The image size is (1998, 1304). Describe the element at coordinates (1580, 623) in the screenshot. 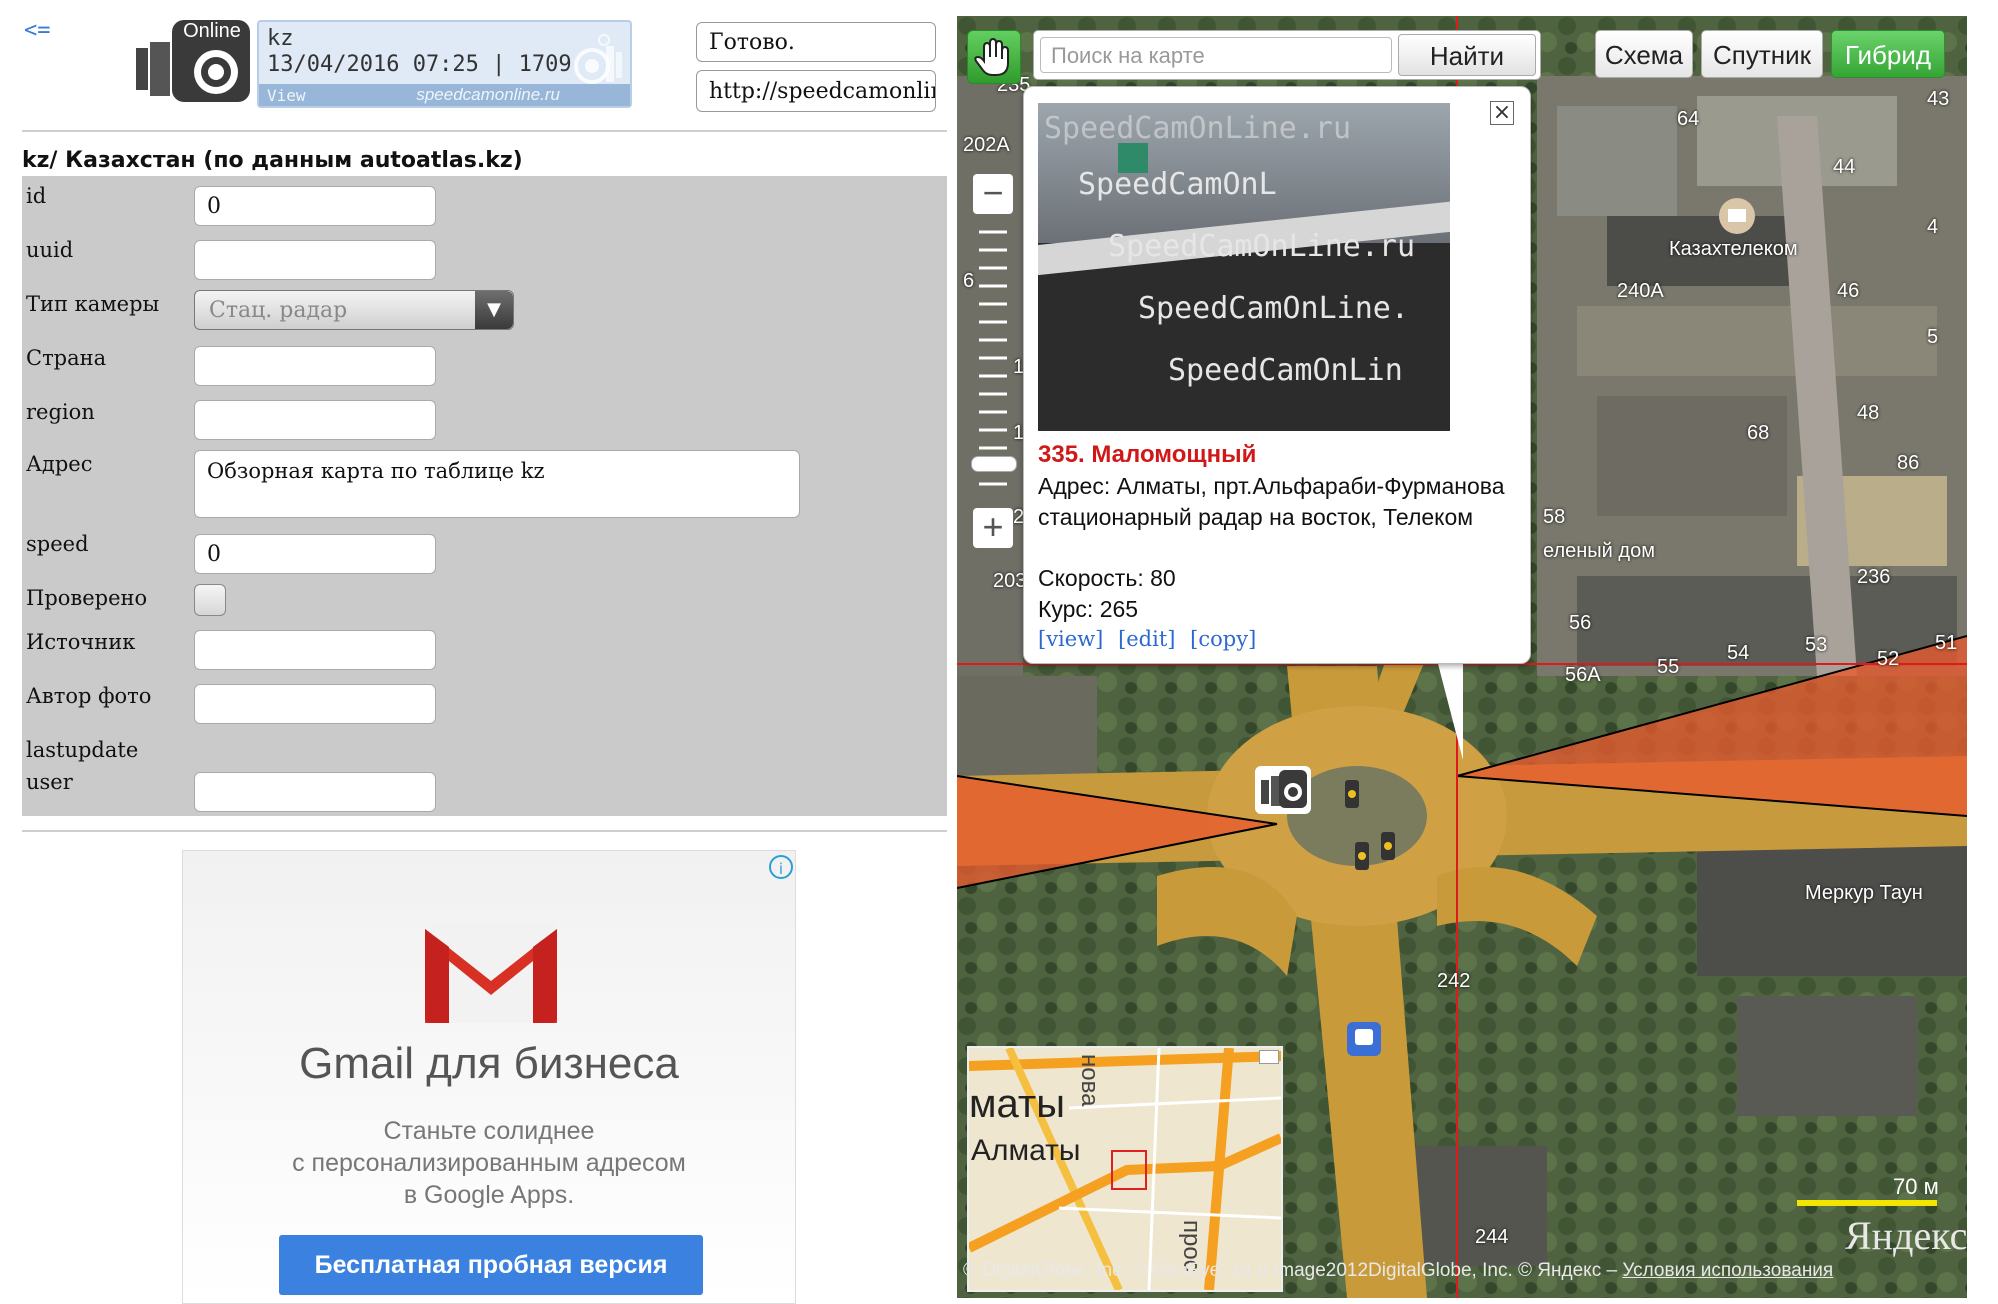

I see `map-label: 56` at that location.